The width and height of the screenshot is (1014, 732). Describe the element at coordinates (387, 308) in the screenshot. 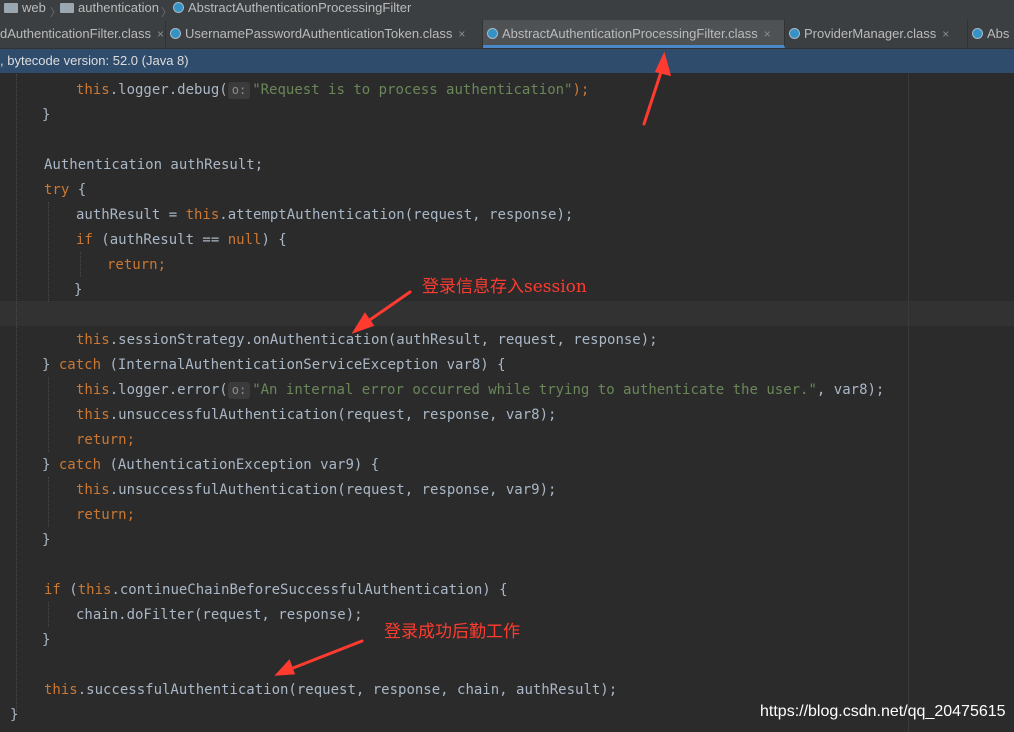

I see `session-pointer-arrow` at that location.